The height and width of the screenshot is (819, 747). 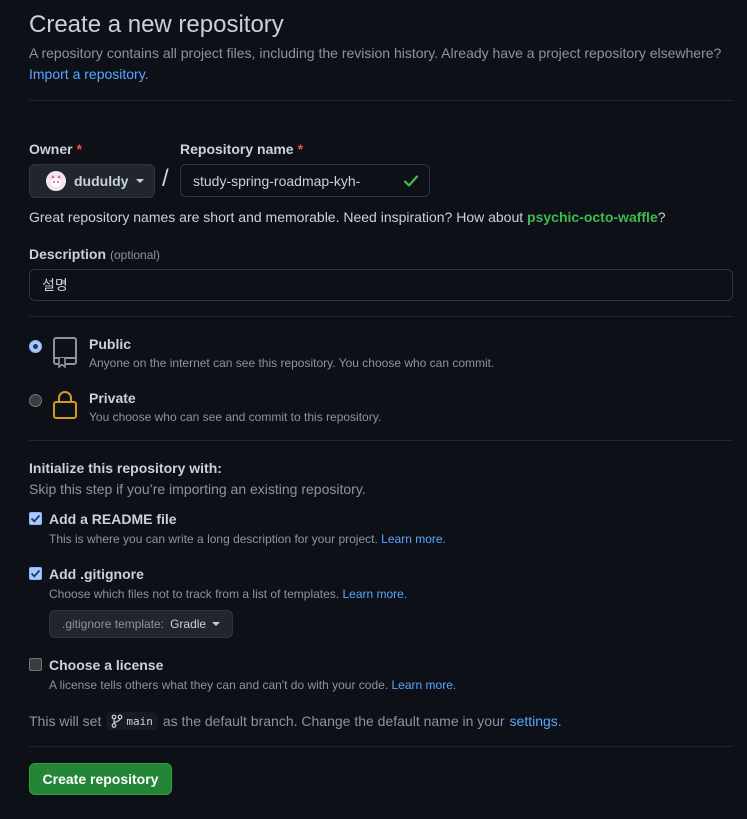 What do you see at coordinates (125, 468) in the screenshot?
I see `init-title: Initialize this repository with:` at bounding box center [125, 468].